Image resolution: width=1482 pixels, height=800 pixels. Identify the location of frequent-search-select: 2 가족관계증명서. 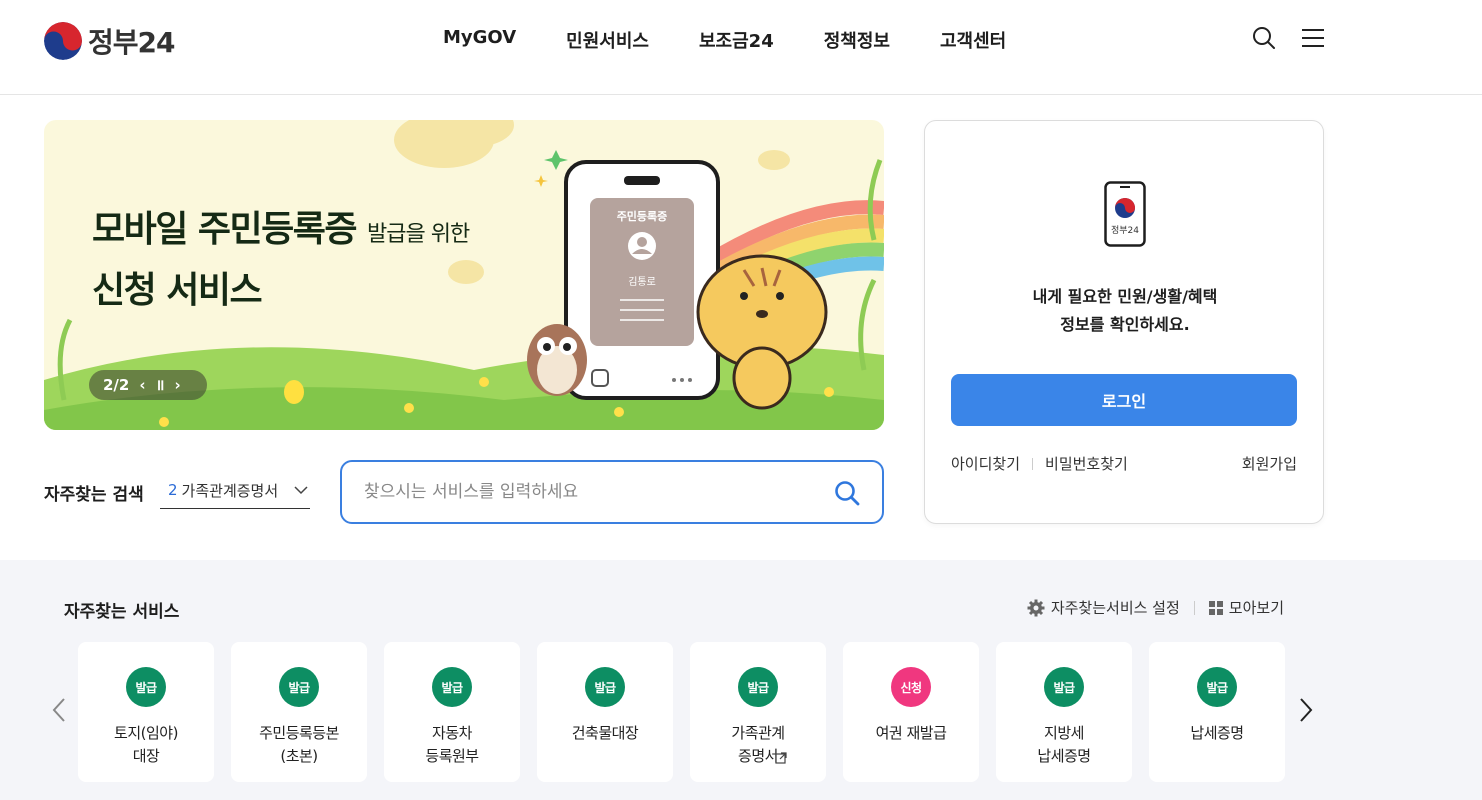
(235, 490).